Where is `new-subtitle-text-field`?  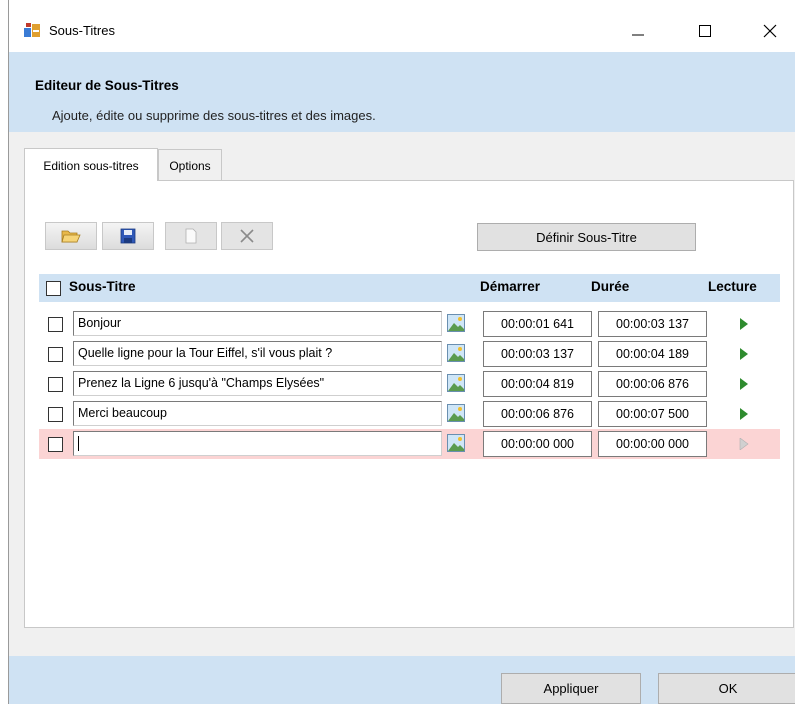
new-subtitle-text-field is located at coordinates (257, 443).